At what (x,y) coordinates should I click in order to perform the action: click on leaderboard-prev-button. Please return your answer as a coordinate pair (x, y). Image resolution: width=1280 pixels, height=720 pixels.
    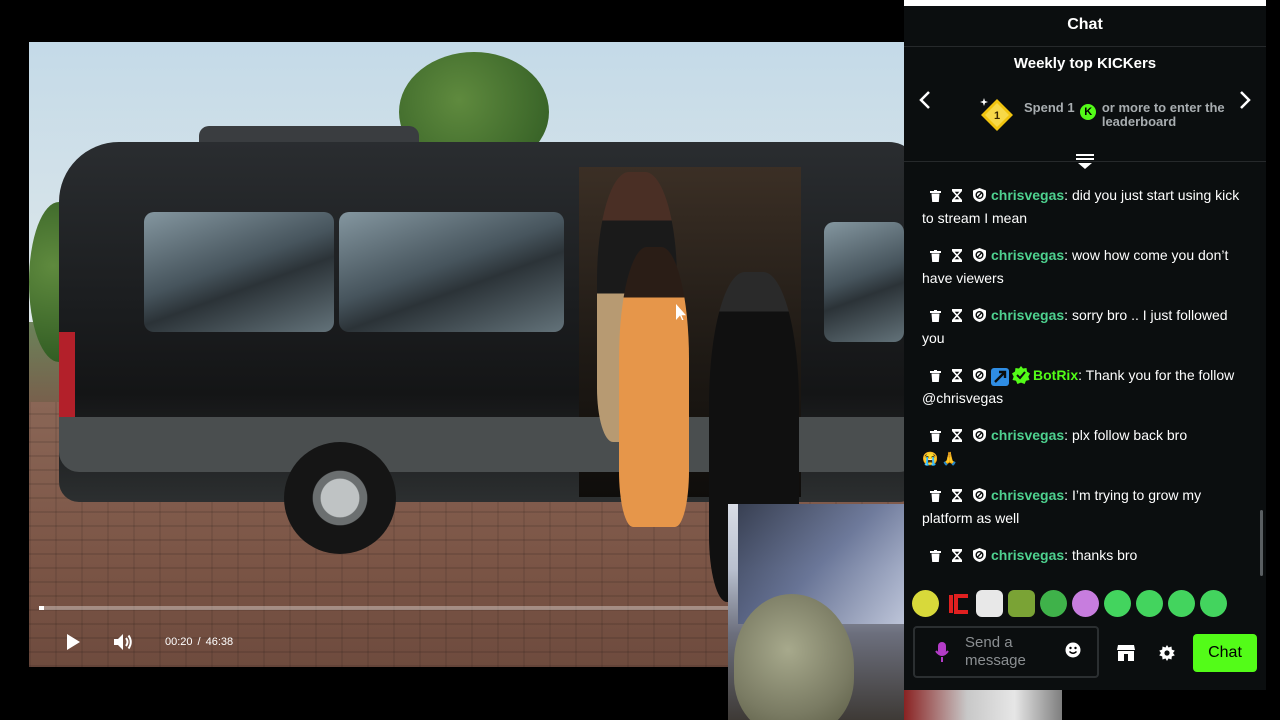
    Looking at the image, I should click on (925, 100).